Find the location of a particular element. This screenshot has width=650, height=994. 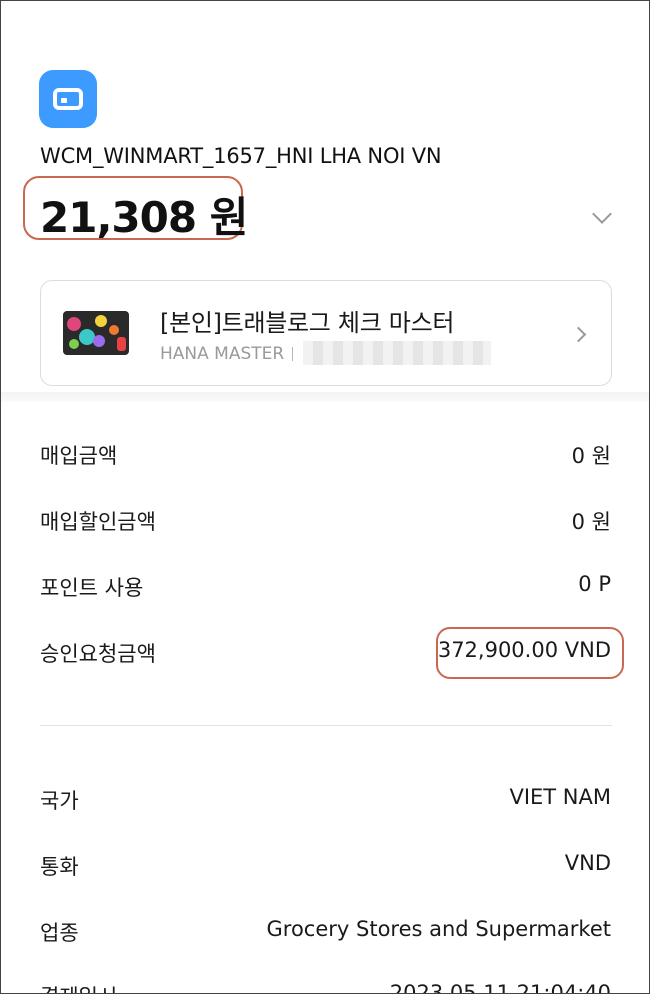

card-info-button: [본인]트래블로그 체크 마스터 HANA MASTER is located at coordinates (326, 333).